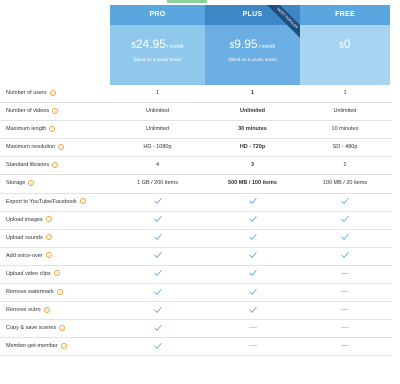 This screenshot has height=384, width=400. I want to click on price-period: / month, so click(267, 47).